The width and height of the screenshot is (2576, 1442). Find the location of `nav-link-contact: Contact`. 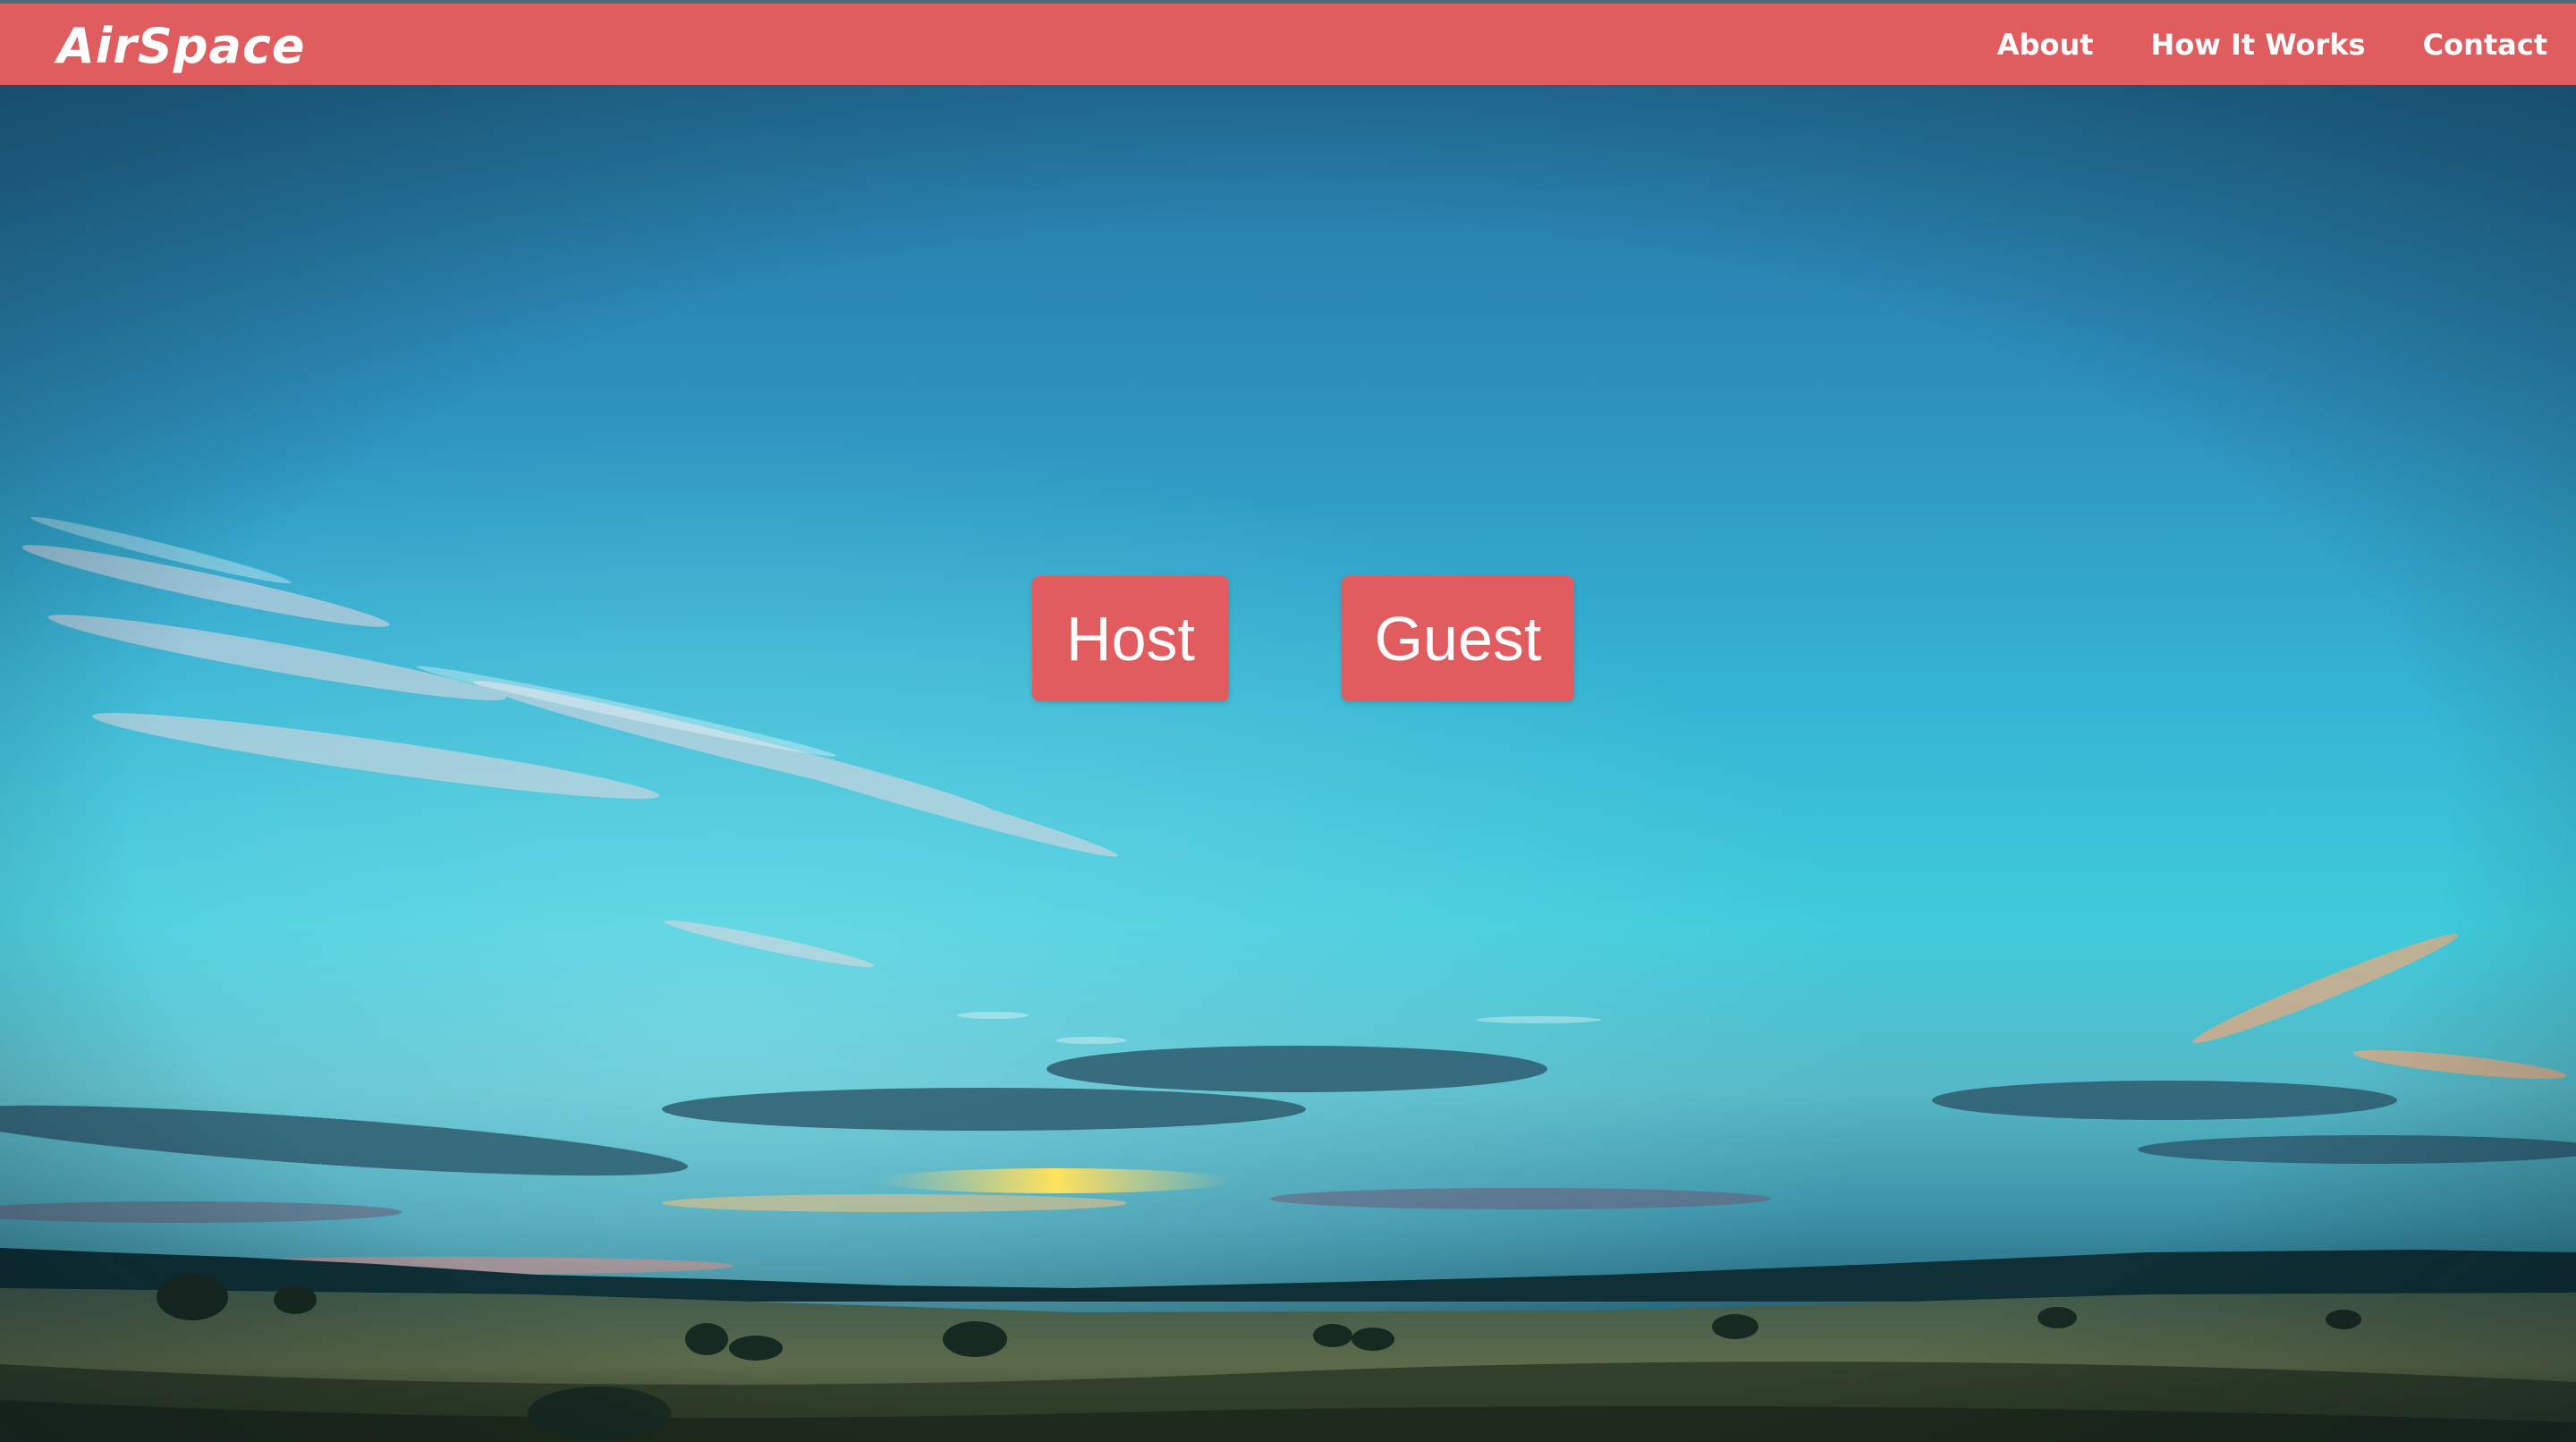

nav-link-contact: Contact is located at coordinates (2485, 45).